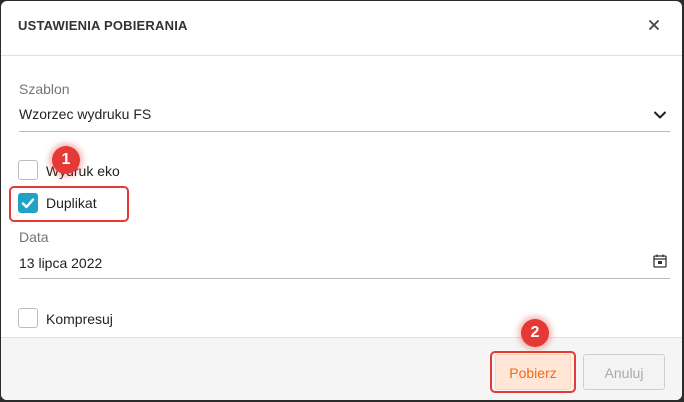  What do you see at coordinates (344, 131) in the screenshot?
I see `template-underline` at bounding box center [344, 131].